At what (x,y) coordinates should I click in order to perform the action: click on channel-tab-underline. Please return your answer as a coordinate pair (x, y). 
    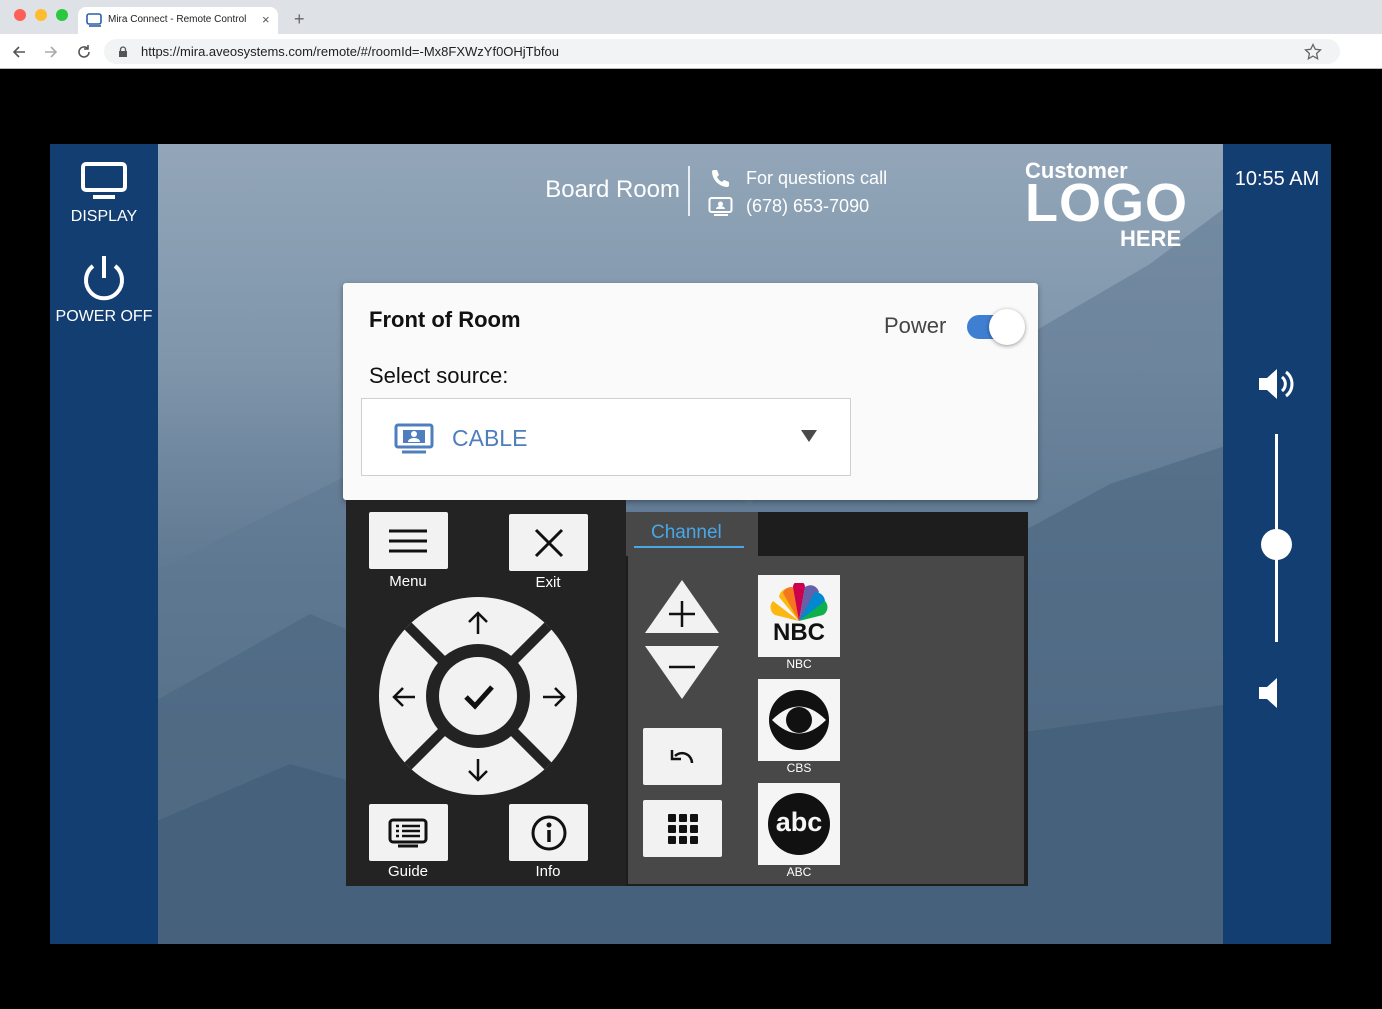
    Looking at the image, I should click on (689, 547).